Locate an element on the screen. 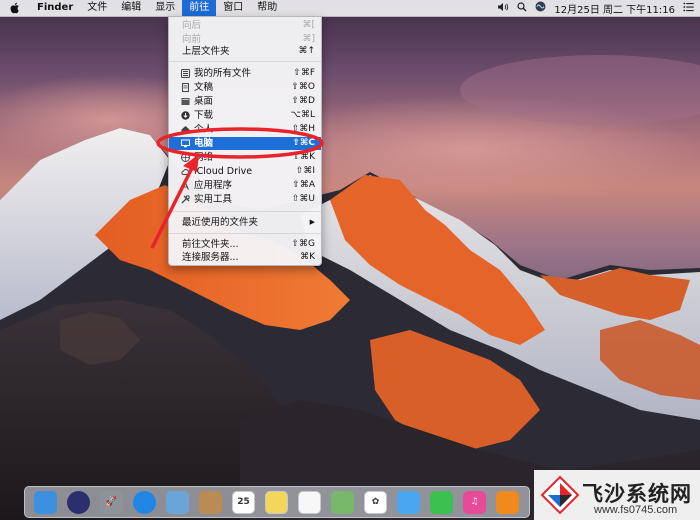  menu-item-label: 个人 is located at coordinates (204, 129).